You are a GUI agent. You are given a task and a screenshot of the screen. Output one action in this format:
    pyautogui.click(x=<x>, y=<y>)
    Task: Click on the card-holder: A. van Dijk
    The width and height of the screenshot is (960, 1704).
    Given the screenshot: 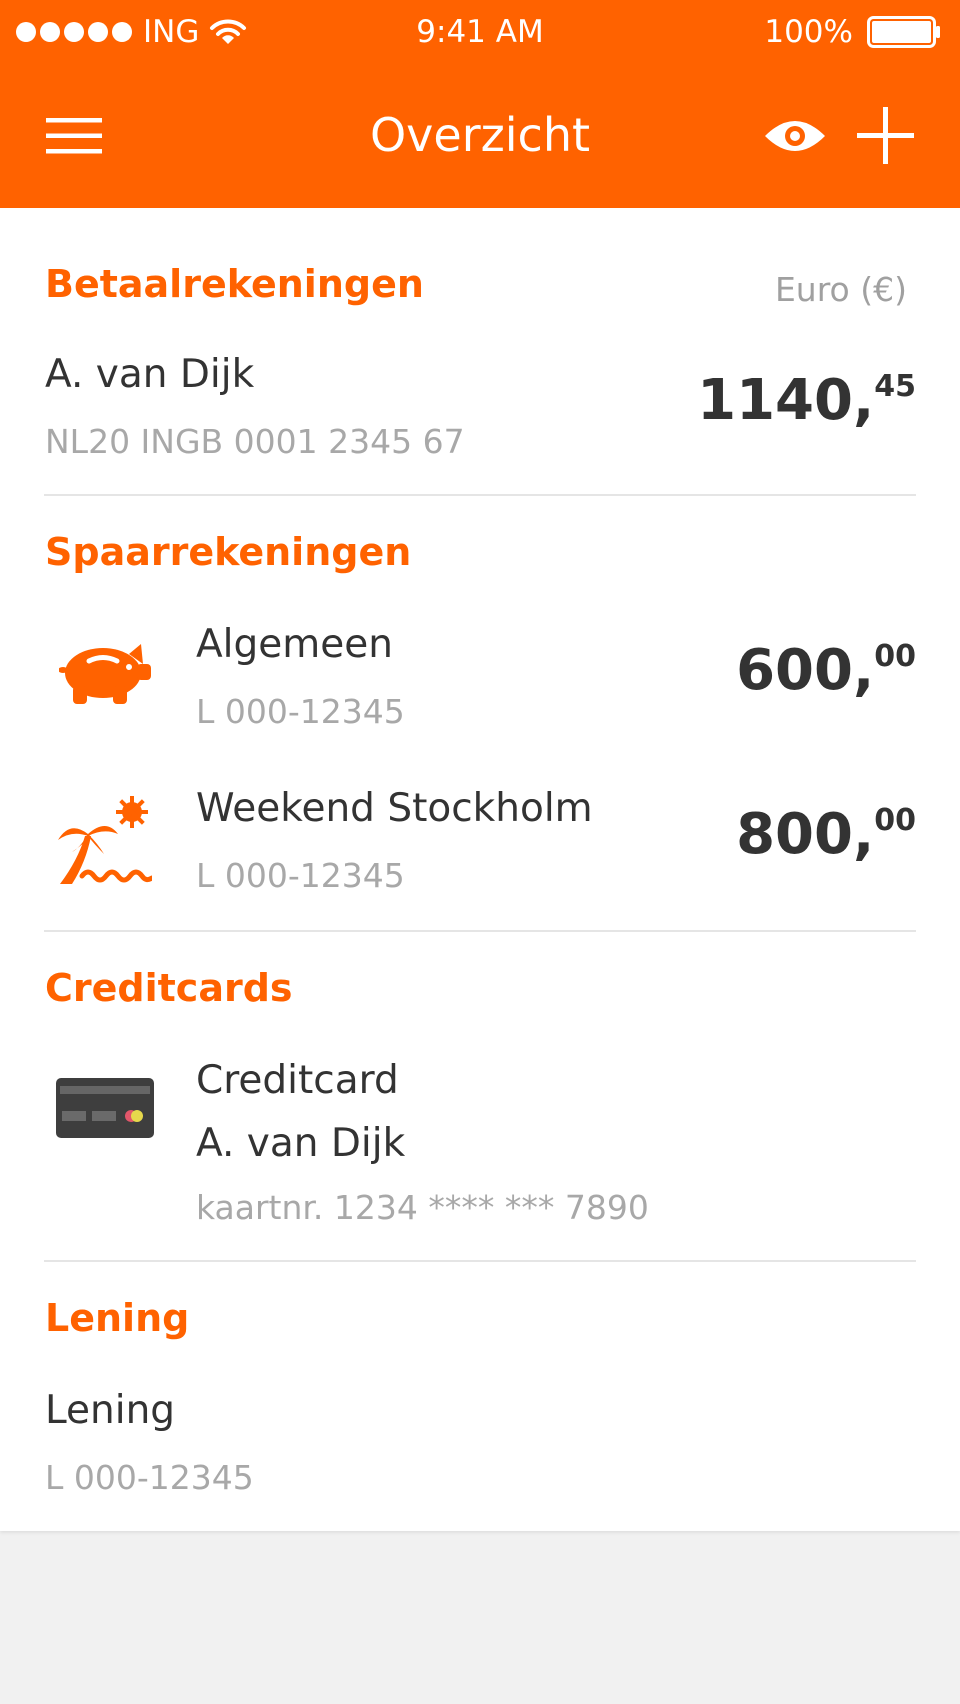 What is the action you would take?
    pyautogui.click(x=301, y=1143)
    